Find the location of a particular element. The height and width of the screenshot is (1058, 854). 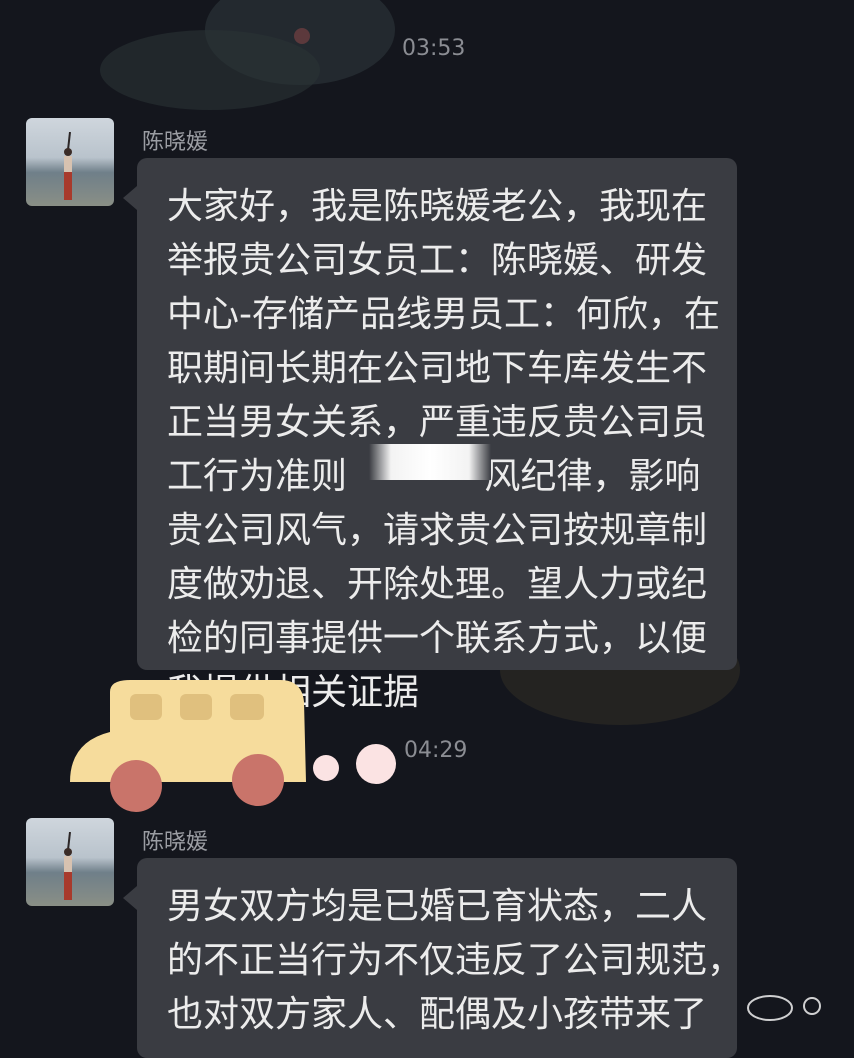

message-timestamp: 04:29 is located at coordinates (436, 750).